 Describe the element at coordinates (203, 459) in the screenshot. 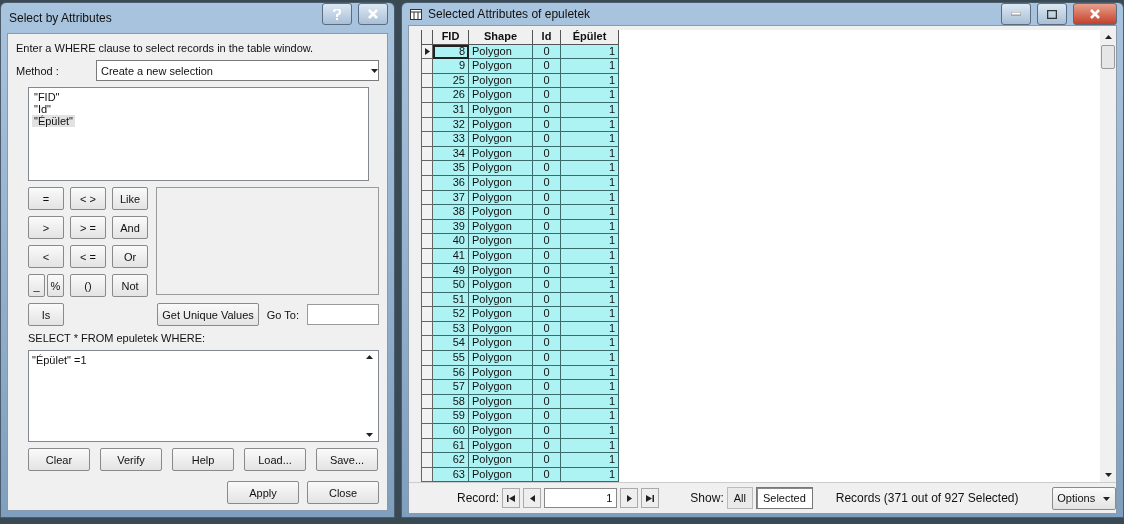

I see `action-button: Help` at that location.